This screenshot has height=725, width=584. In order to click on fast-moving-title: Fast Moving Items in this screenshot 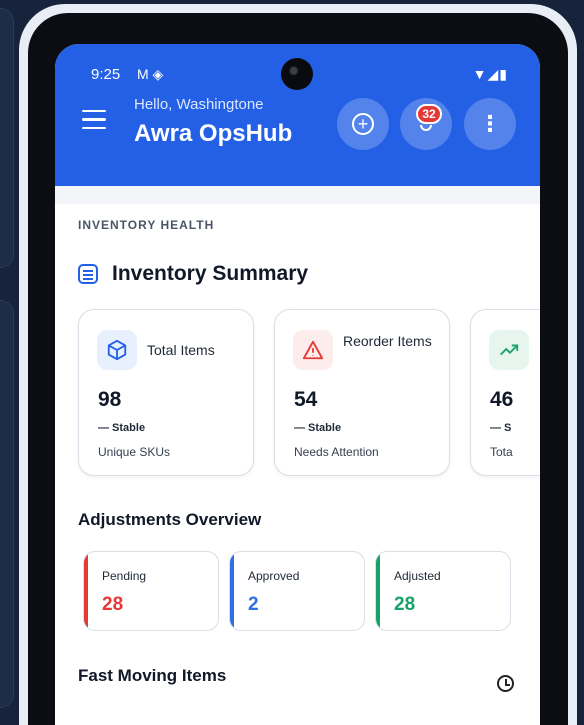, I will do `click(152, 675)`.